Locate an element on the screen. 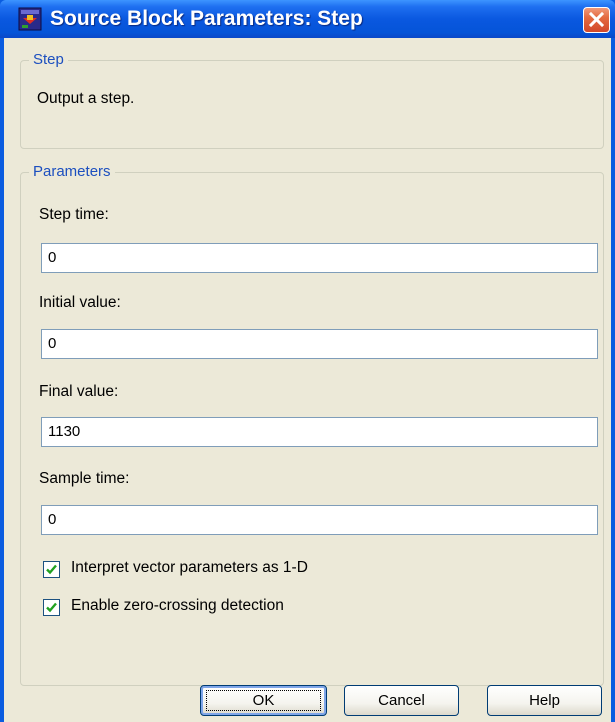  sample-time-label: Sample time: is located at coordinates (84, 478).